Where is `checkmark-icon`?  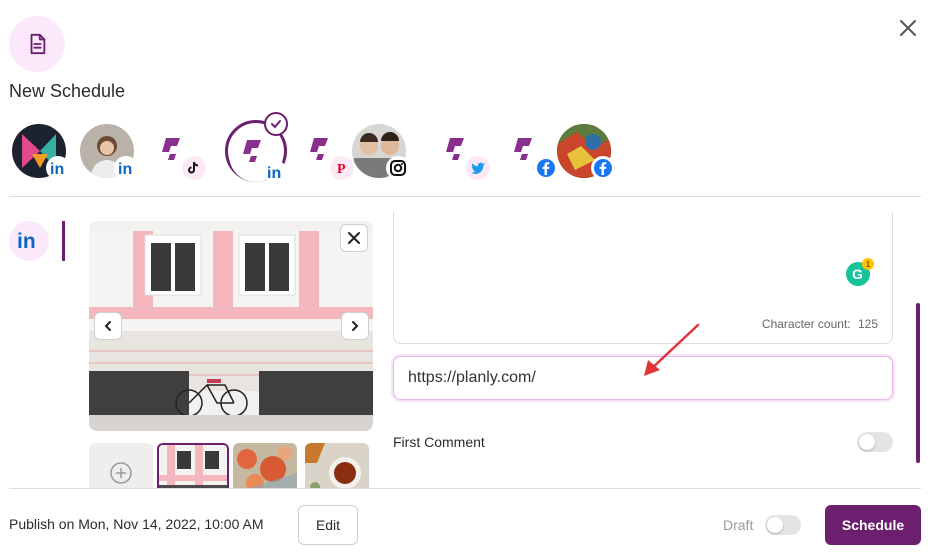 checkmark-icon is located at coordinates (276, 124).